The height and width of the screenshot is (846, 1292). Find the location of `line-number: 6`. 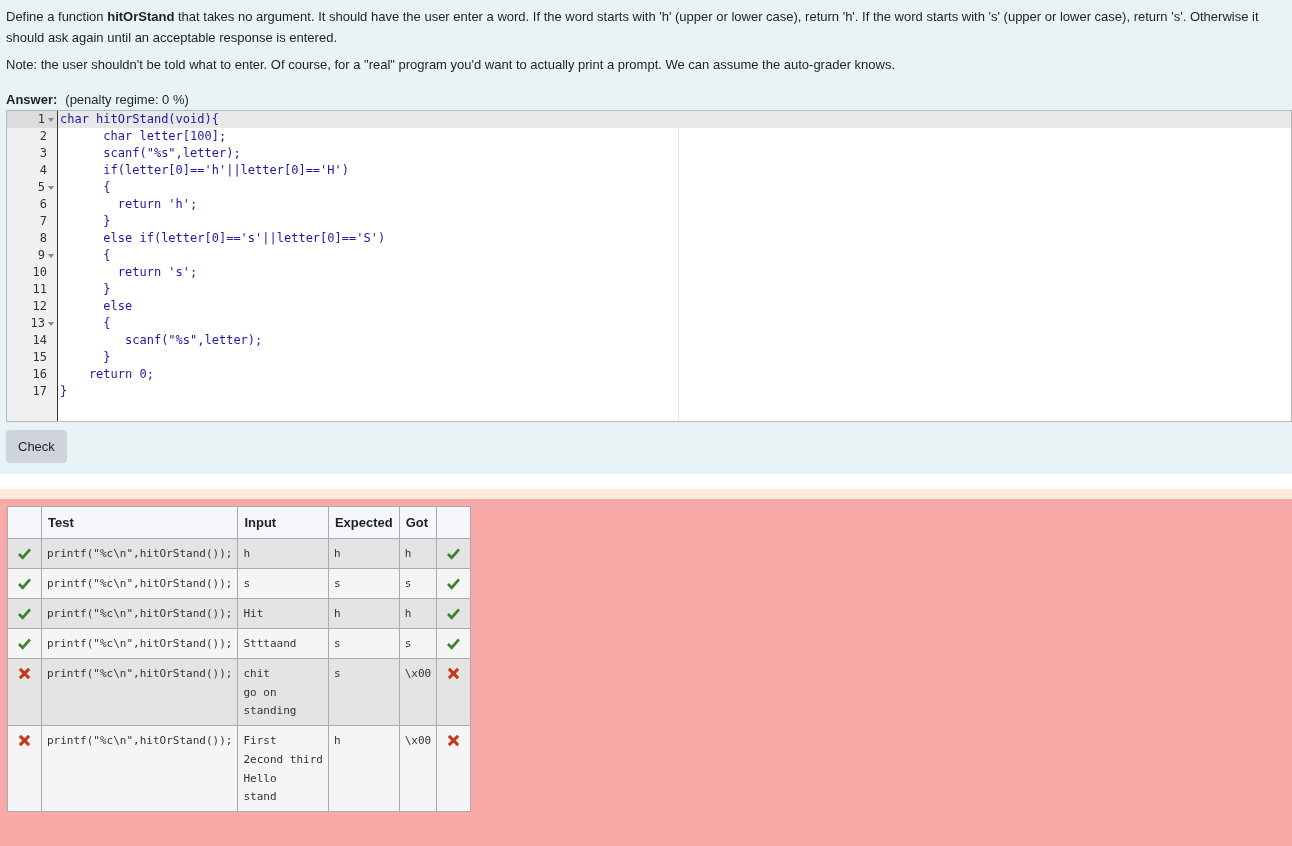

line-number: 6 is located at coordinates (43, 204).